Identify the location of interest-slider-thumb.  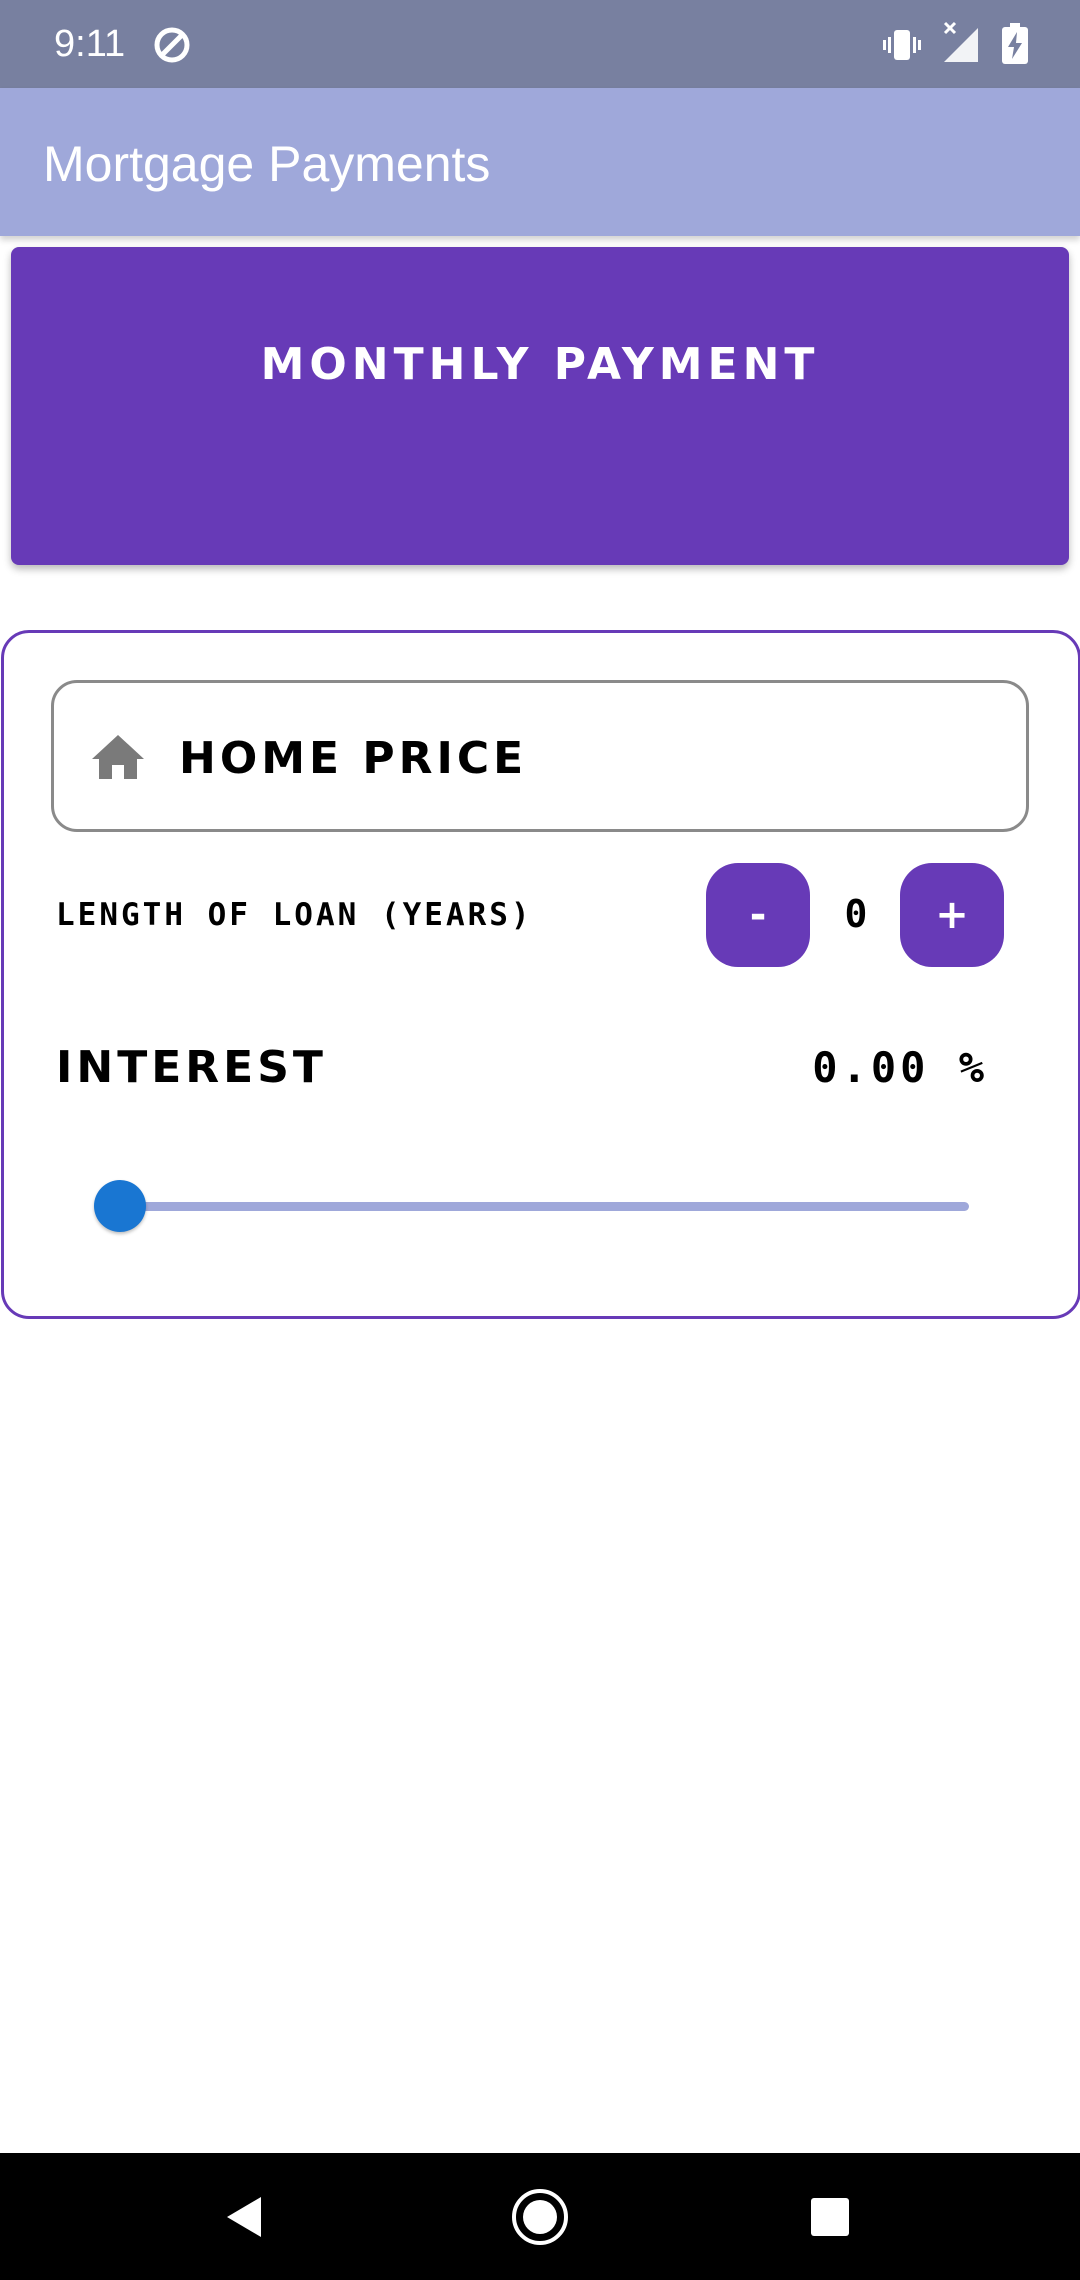
(120, 1206).